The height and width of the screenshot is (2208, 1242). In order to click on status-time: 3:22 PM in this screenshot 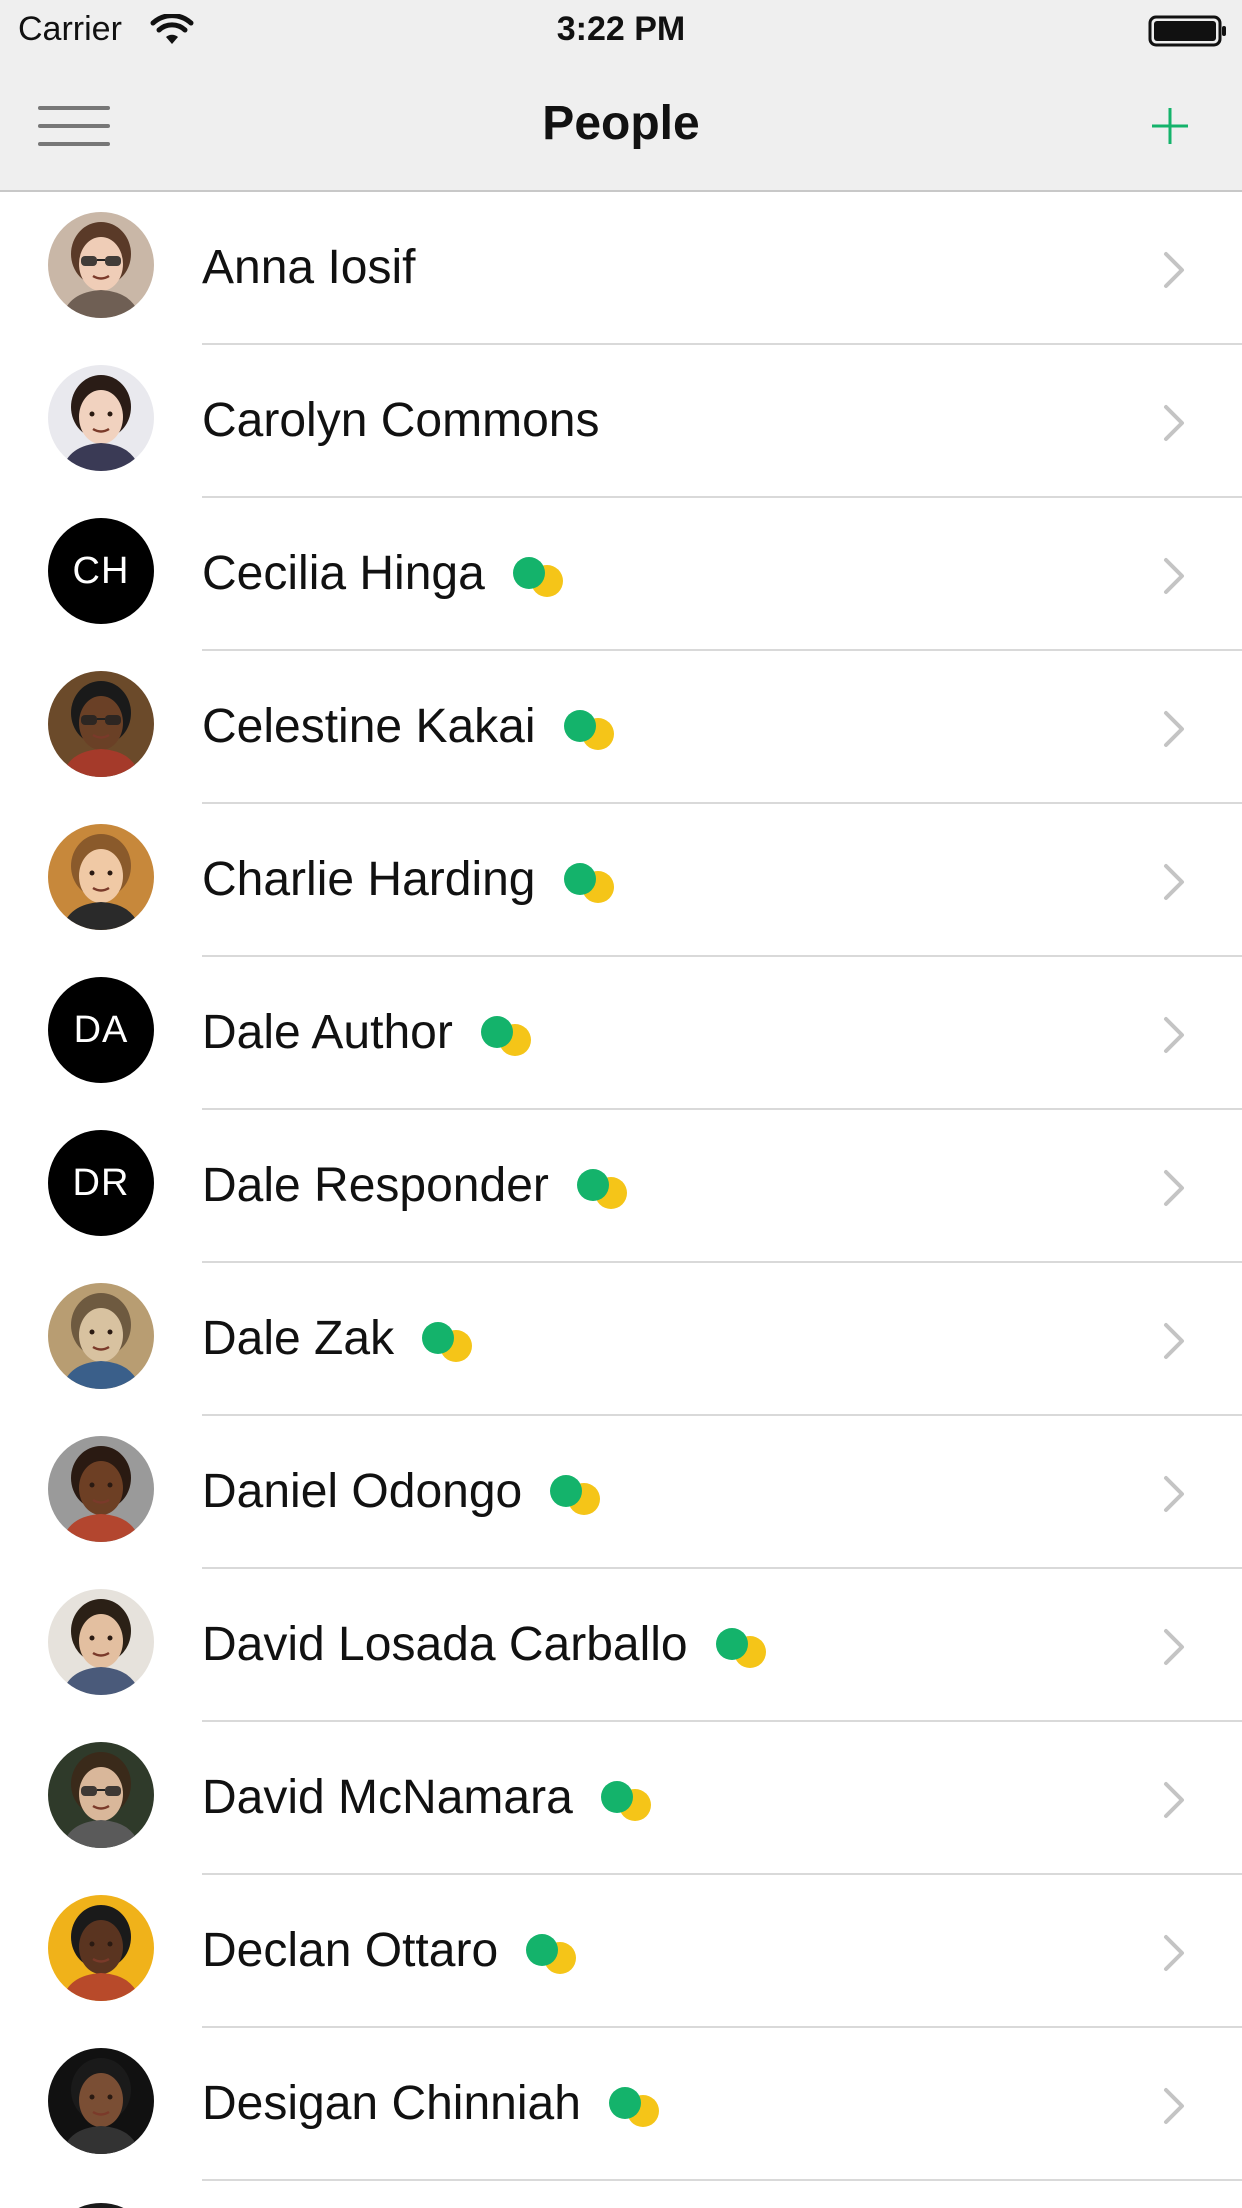, I will do `click(621, 29)`.